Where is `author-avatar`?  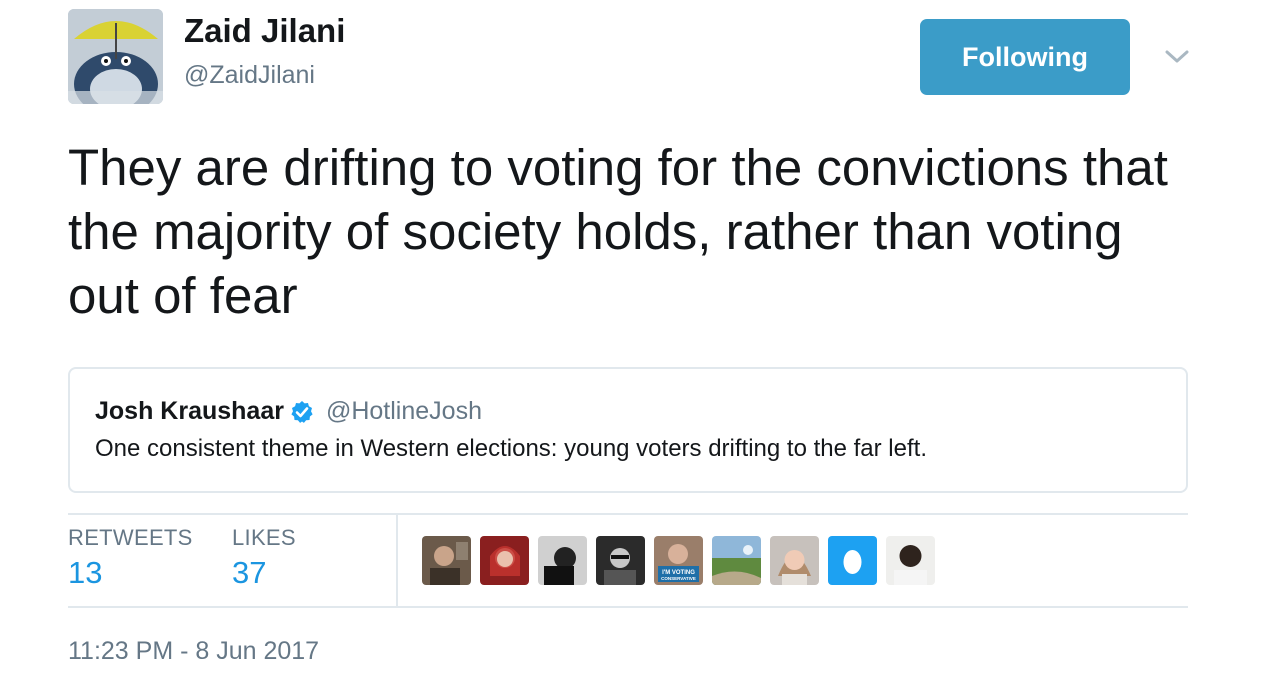
author-avatar is located at coordinates (115, 56).